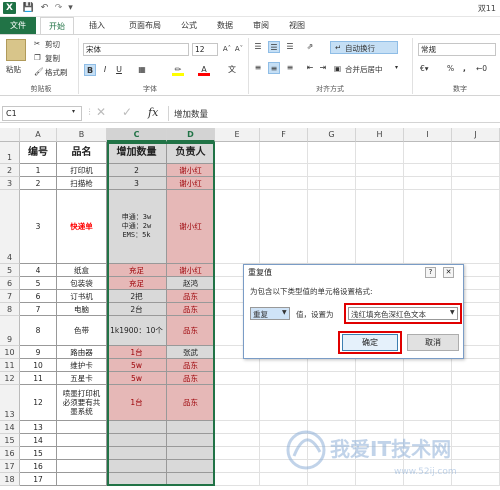 Image resolution: width=500 pixels, height=490 pixels. Describe the element at coordinates (10, 466) in the screenshot. I see `row-header: 17` at that location.